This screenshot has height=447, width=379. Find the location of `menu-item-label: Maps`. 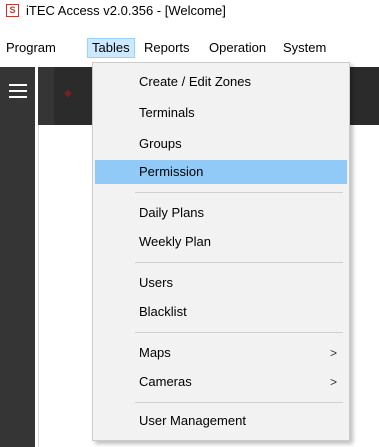

menu-item-label: Maps is located at coordinates (155, 352).